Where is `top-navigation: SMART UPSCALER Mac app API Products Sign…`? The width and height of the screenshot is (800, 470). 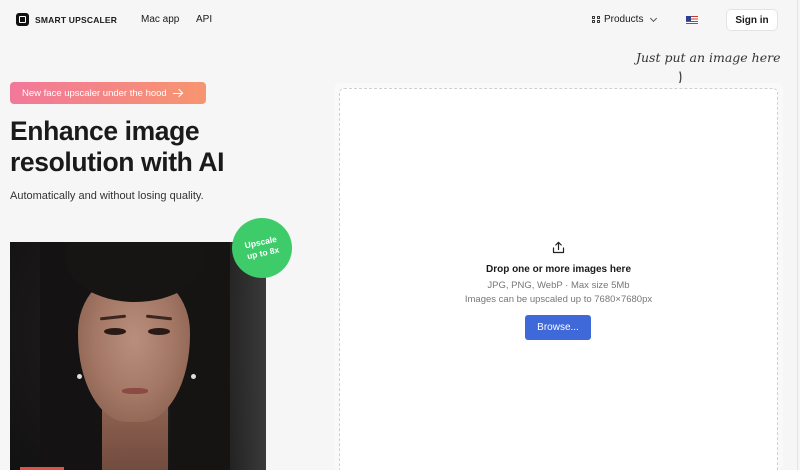
top-navigation: SMART UPSCALER Mac app API Products Sign… is located at coordinates (400, 20).